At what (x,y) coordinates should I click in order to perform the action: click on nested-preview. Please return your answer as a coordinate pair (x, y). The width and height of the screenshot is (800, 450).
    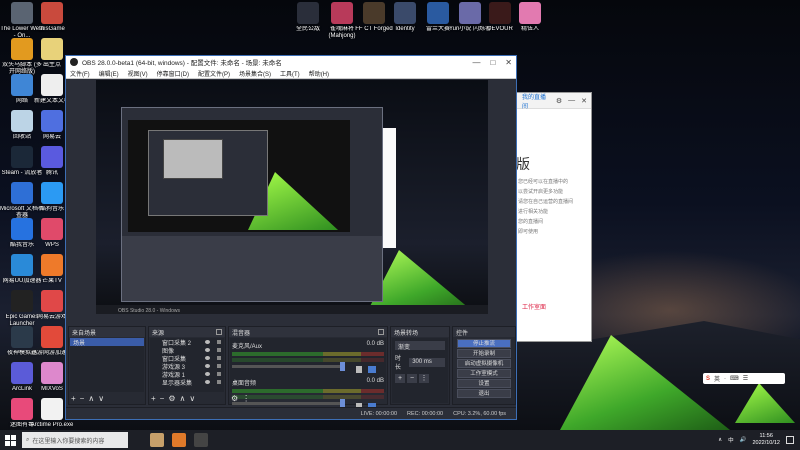
    Looking at the image, I should click on (239, 176).